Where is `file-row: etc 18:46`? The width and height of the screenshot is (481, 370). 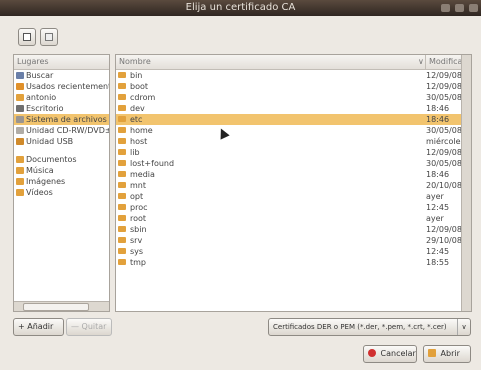 file-row: etc 18:46 is located at coordinates (293, 119).